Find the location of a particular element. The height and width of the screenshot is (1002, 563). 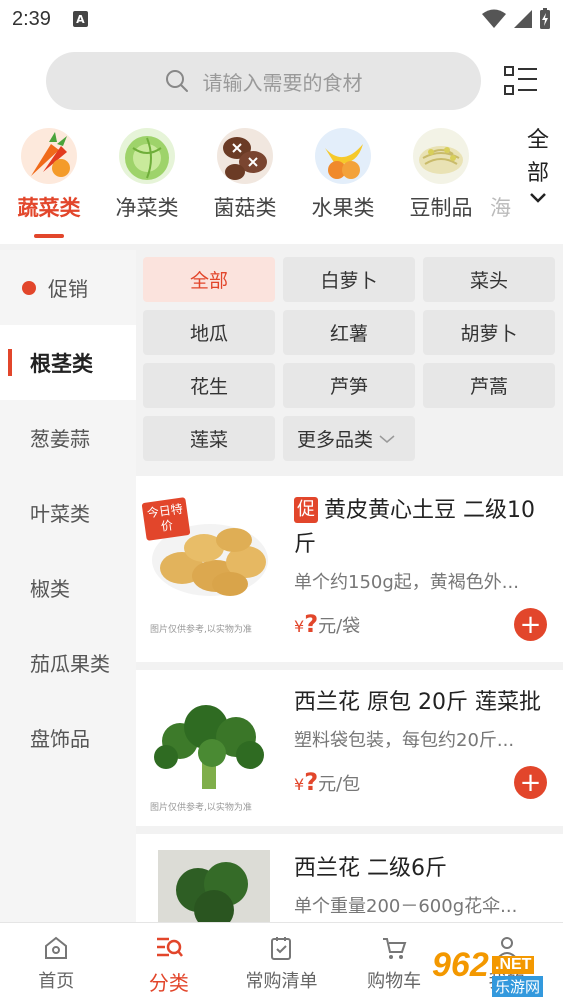

sidebar-item-garnish: 盘饰品 is located at coordinates (68, 737).